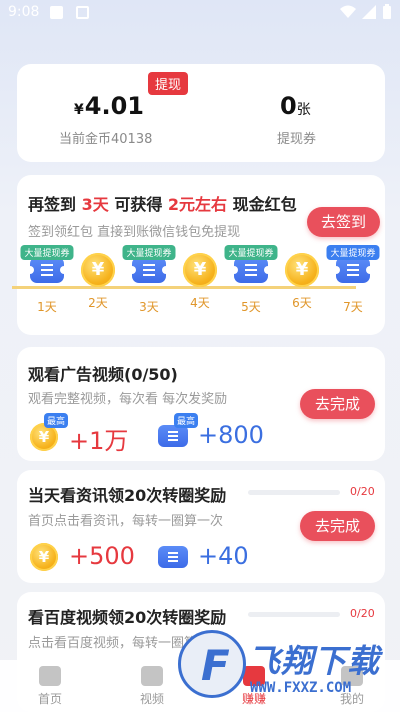 Image resolution: width=400 pixels, height=712 pixels. What do you see at coordinates (50, 676) in the screenshot?
I see `home-icon` at bounding box center [50, 676].